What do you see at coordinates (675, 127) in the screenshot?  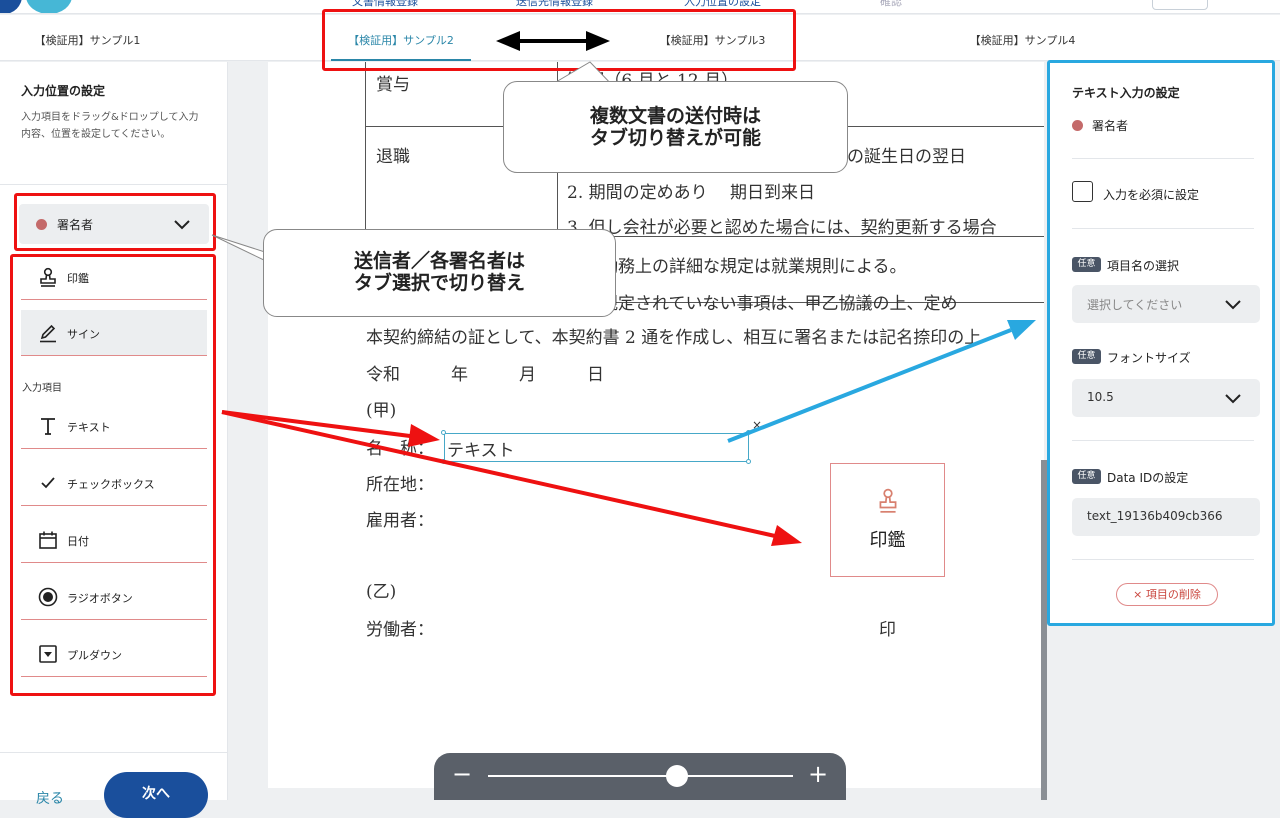 I see `callout-tab-switch: 複数文書の送付時は タブ切り替えが可能` at bounding box center [675, 127].